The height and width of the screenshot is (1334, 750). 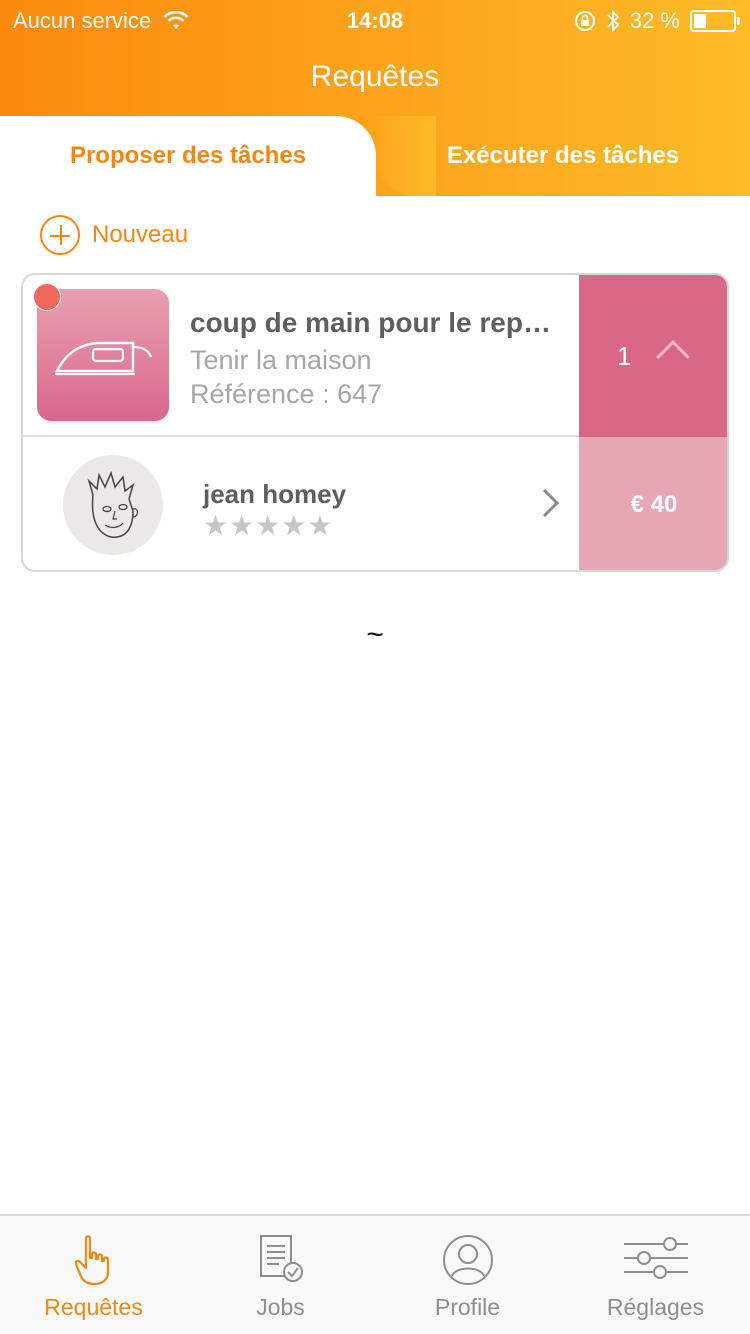 I want to click on tabbar-label-requetes: Requêtes, so click(x=93, y=1307).